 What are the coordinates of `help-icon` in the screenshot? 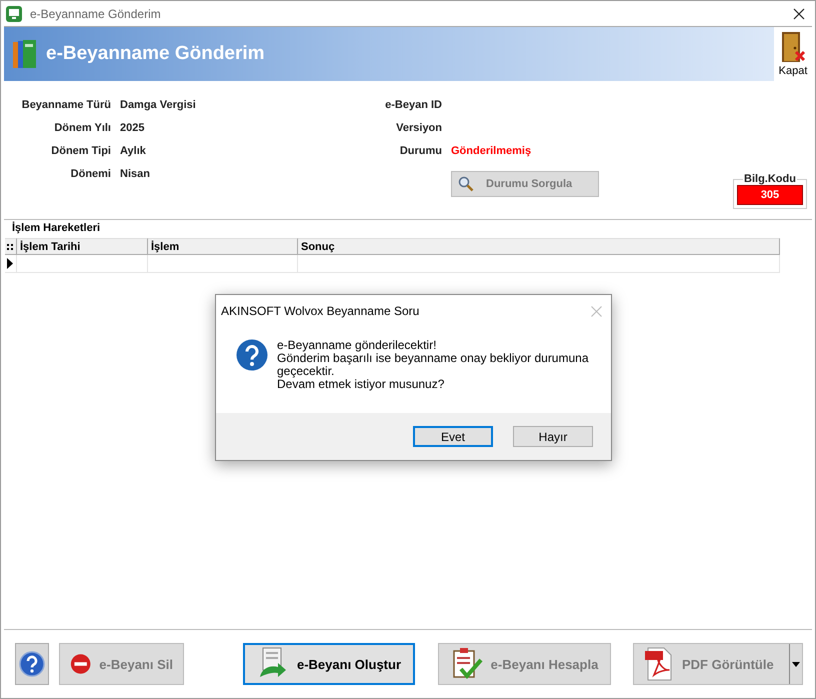 It's located at (32, 664).